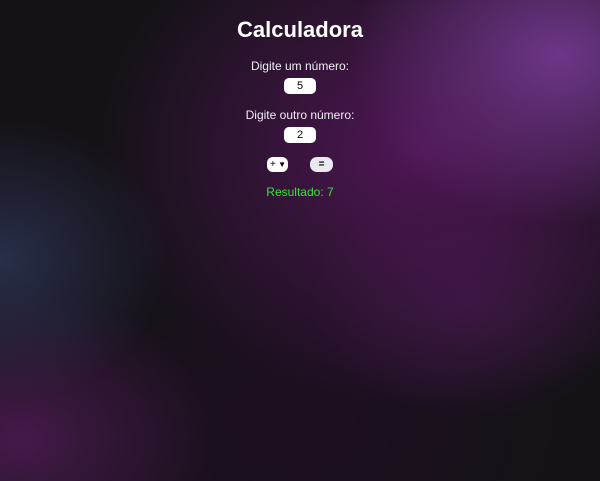 This screenshot has width=600, height=481. I want to click on first-number-label: Digite um número:, so click(300, 66).